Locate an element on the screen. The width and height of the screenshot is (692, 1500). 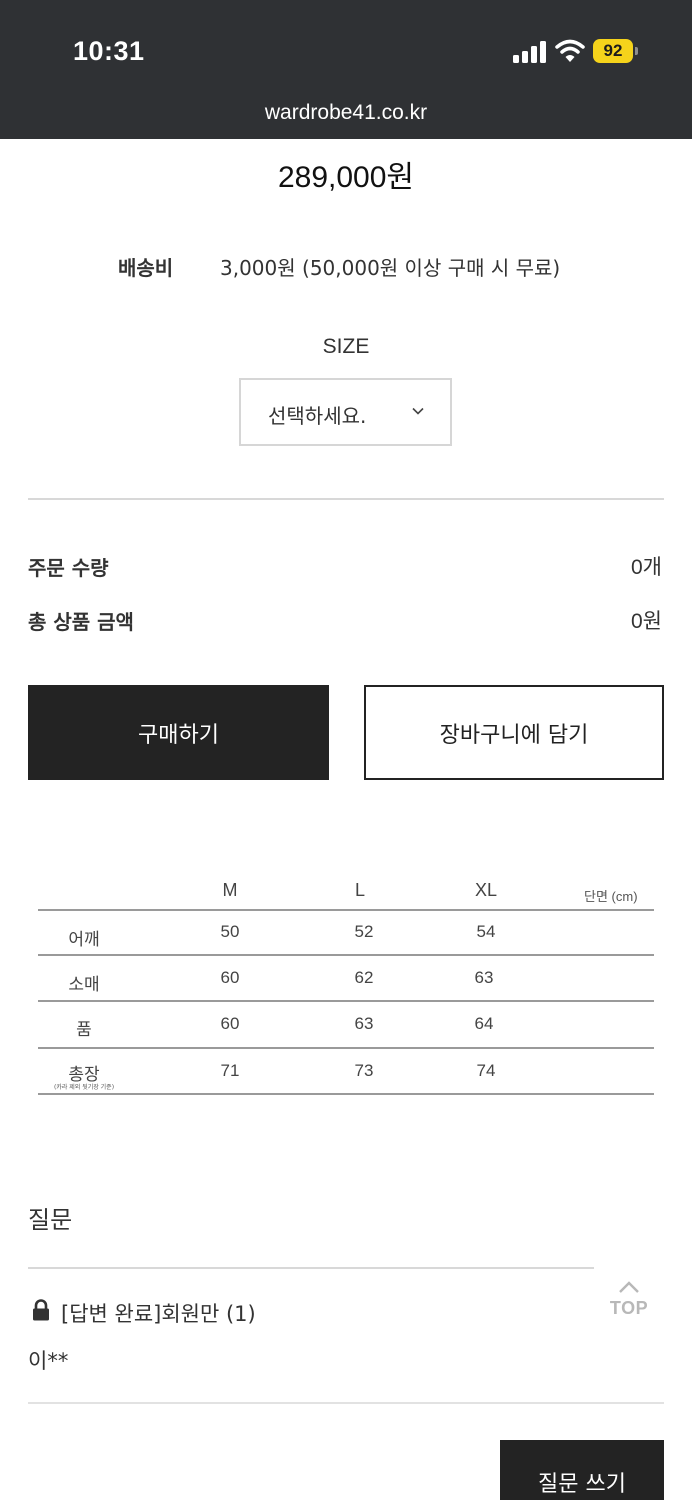
table-cell: 64 is located at coordinates (484, 1023).